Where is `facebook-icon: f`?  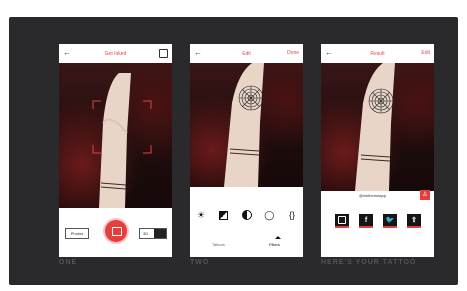
facebook-icon: f is located at coordinates (366, 221).